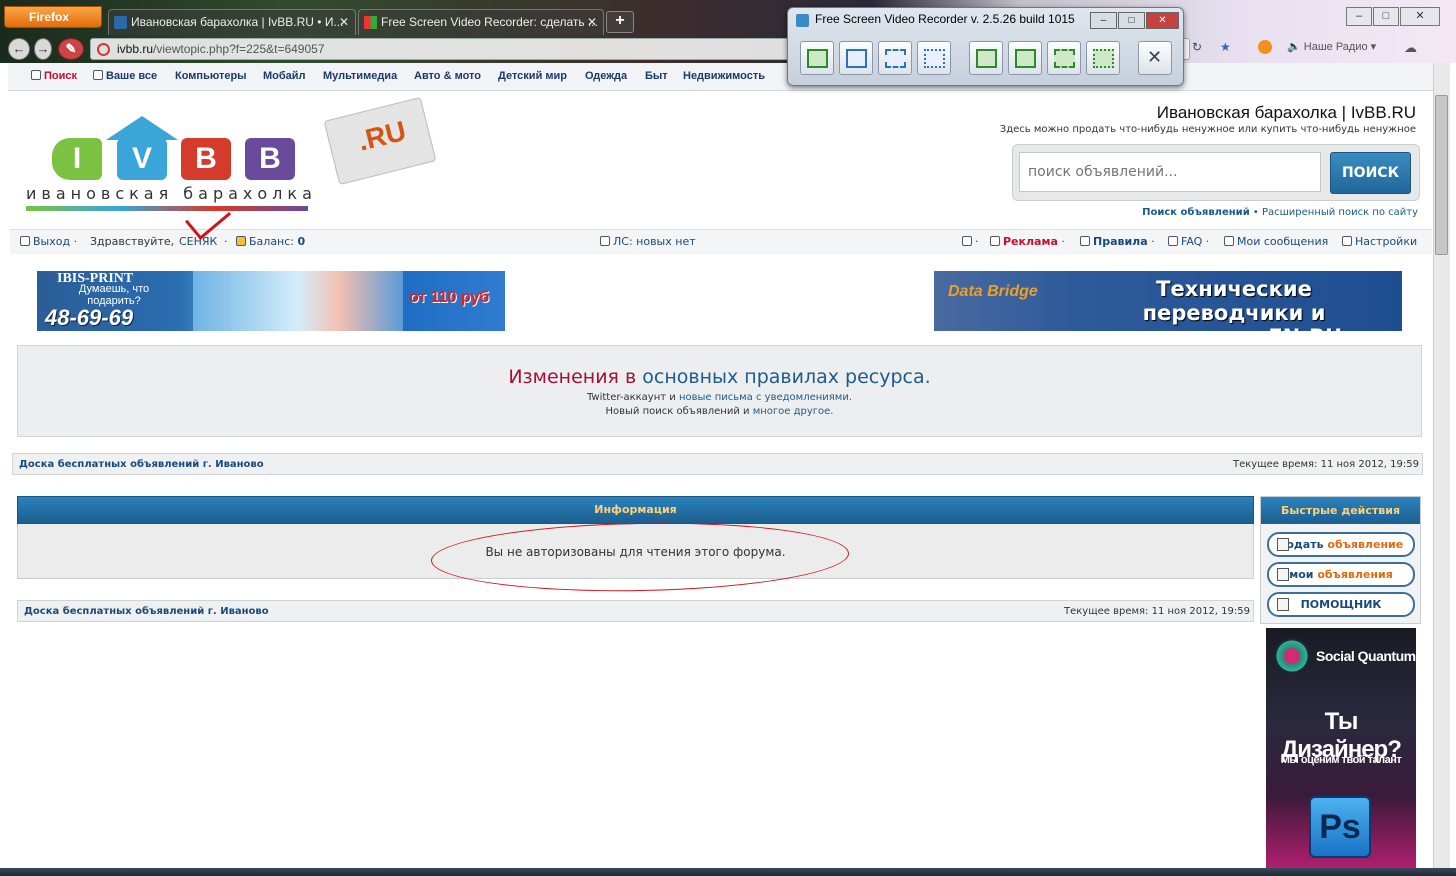 Image resolution: width=1456 pixels, height=876 pixels. What do you see at coordinates (1292, 656) in the screenshot?
I see `social-quantum-logo-icon` at bounding box center [1292, 656].